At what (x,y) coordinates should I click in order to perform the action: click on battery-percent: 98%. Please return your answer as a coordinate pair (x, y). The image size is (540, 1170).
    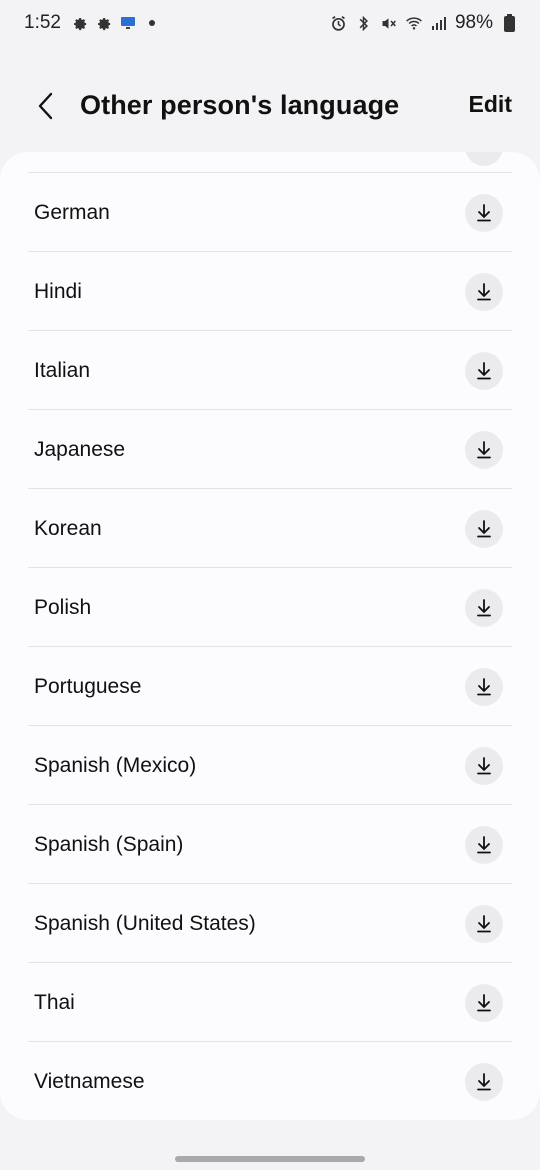
    Looking at the image, I should click on (473, 22).